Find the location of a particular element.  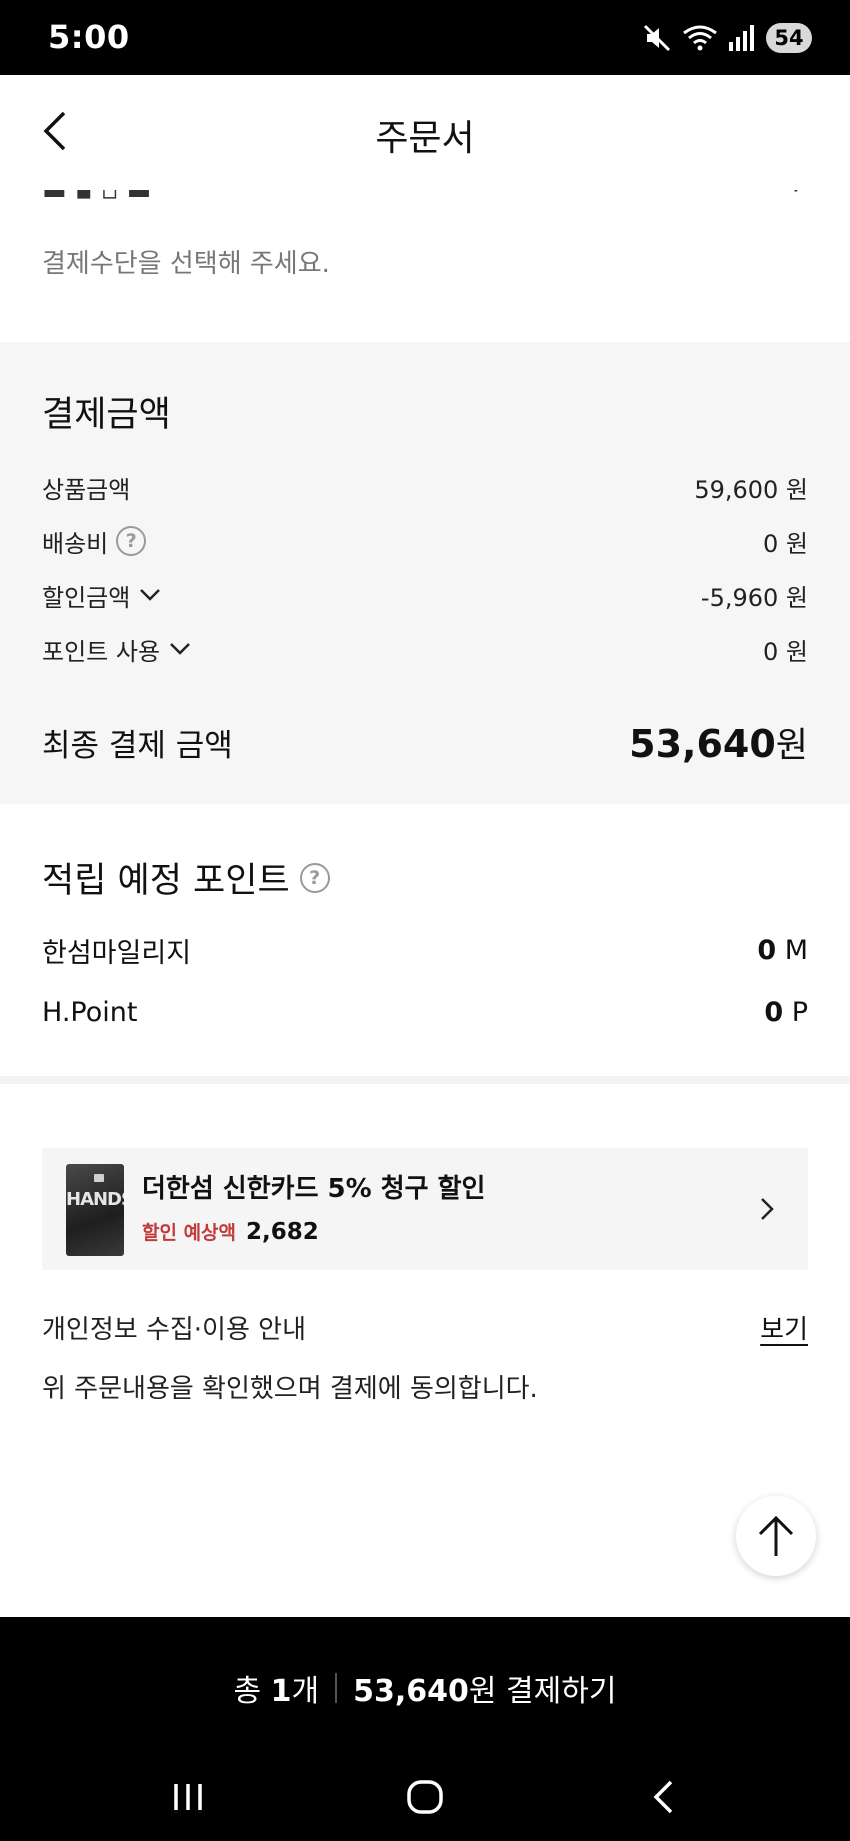

signal-icon is located at coordinates (741, 38).